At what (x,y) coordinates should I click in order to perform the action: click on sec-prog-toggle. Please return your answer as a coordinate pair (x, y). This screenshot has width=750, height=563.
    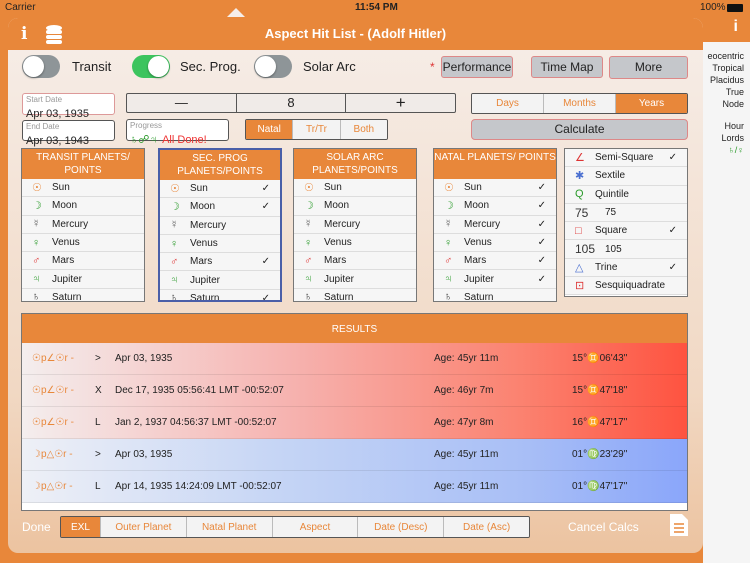
    Looking at the image, I should click on (151, 66).